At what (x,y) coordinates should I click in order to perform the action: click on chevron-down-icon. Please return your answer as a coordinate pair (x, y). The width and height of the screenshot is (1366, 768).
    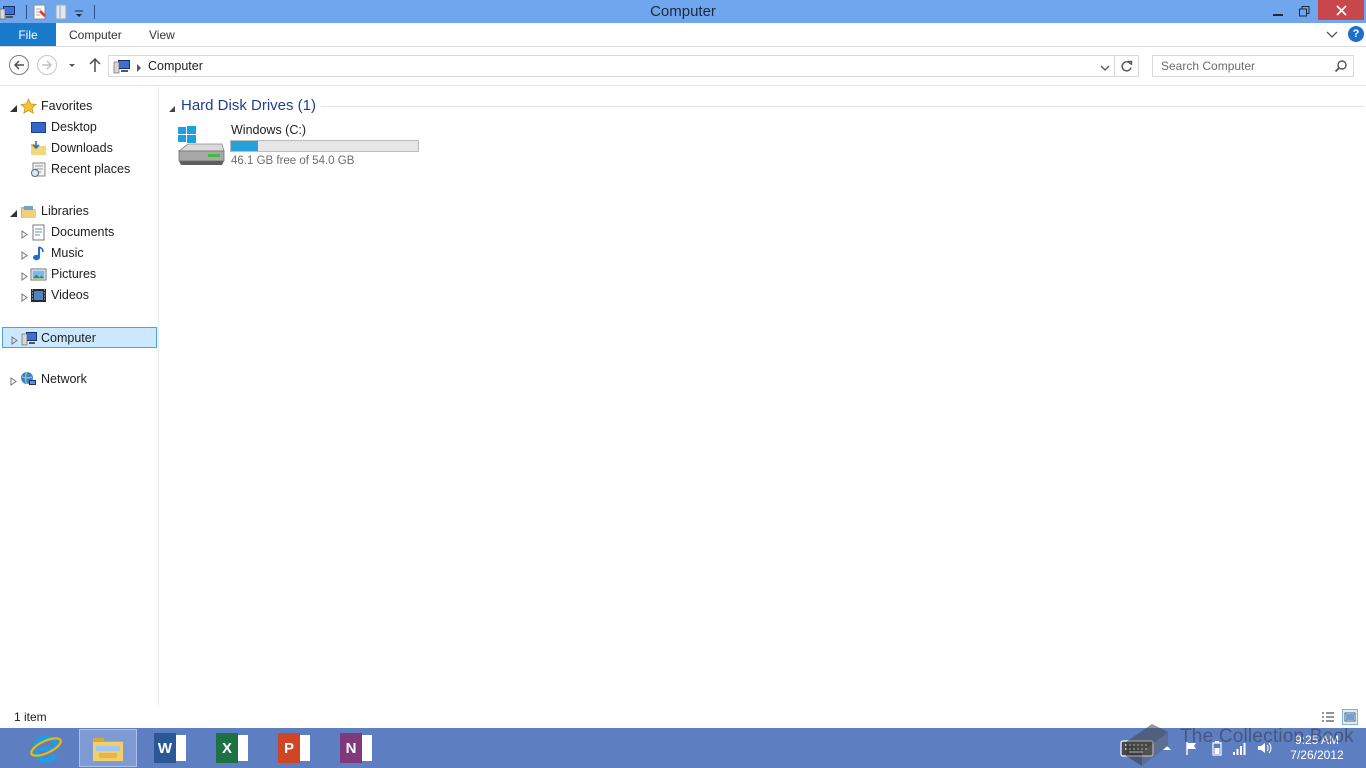
    Looking at the image, I should click on (72, 65).